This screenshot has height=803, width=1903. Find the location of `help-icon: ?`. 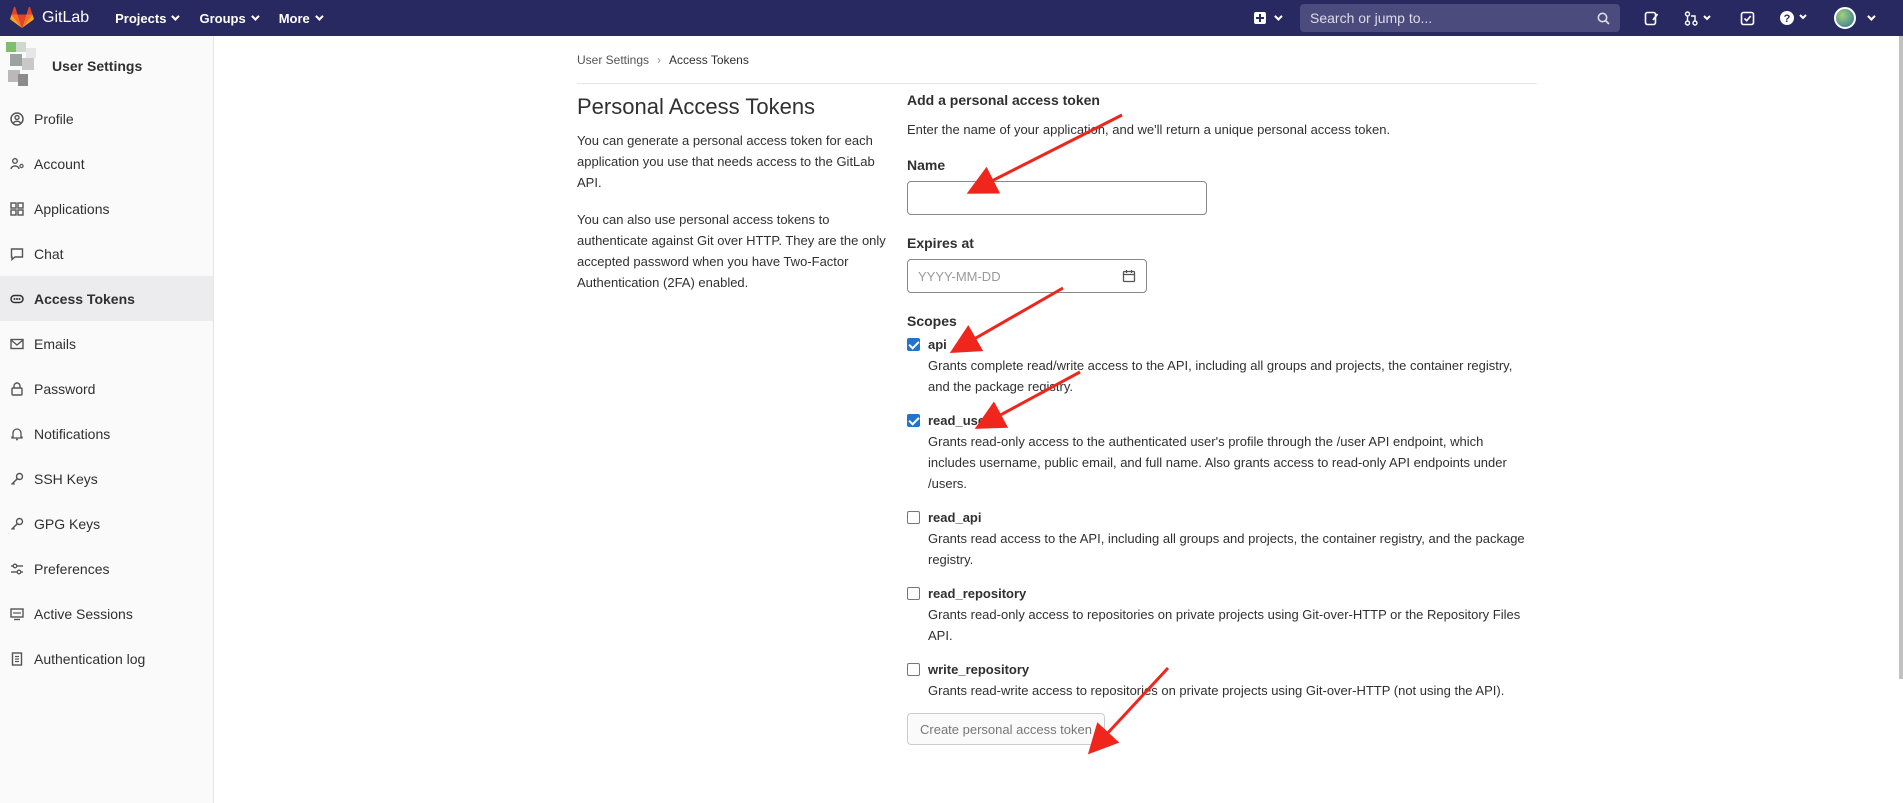

help-icon: ? is located at coordinates (1795, 18).